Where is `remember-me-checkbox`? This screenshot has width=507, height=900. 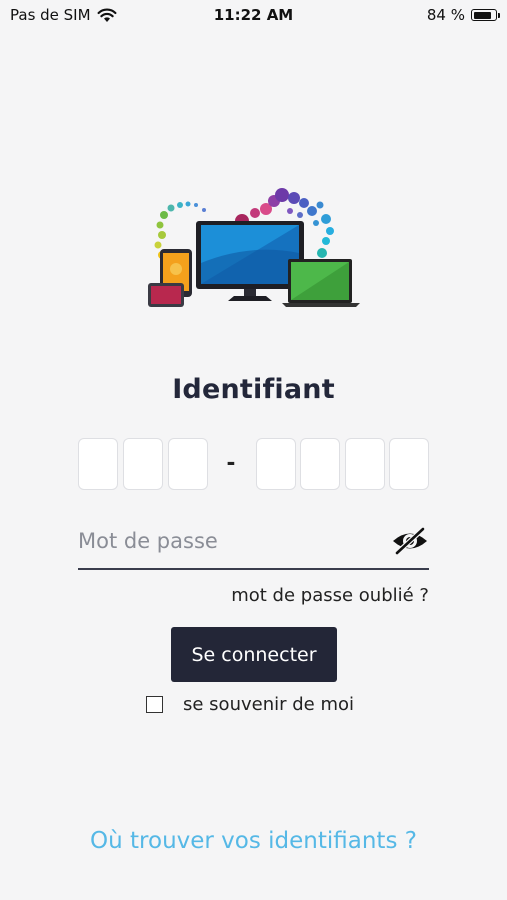
remember-me-checkbox is located at coordinates (154, 704).